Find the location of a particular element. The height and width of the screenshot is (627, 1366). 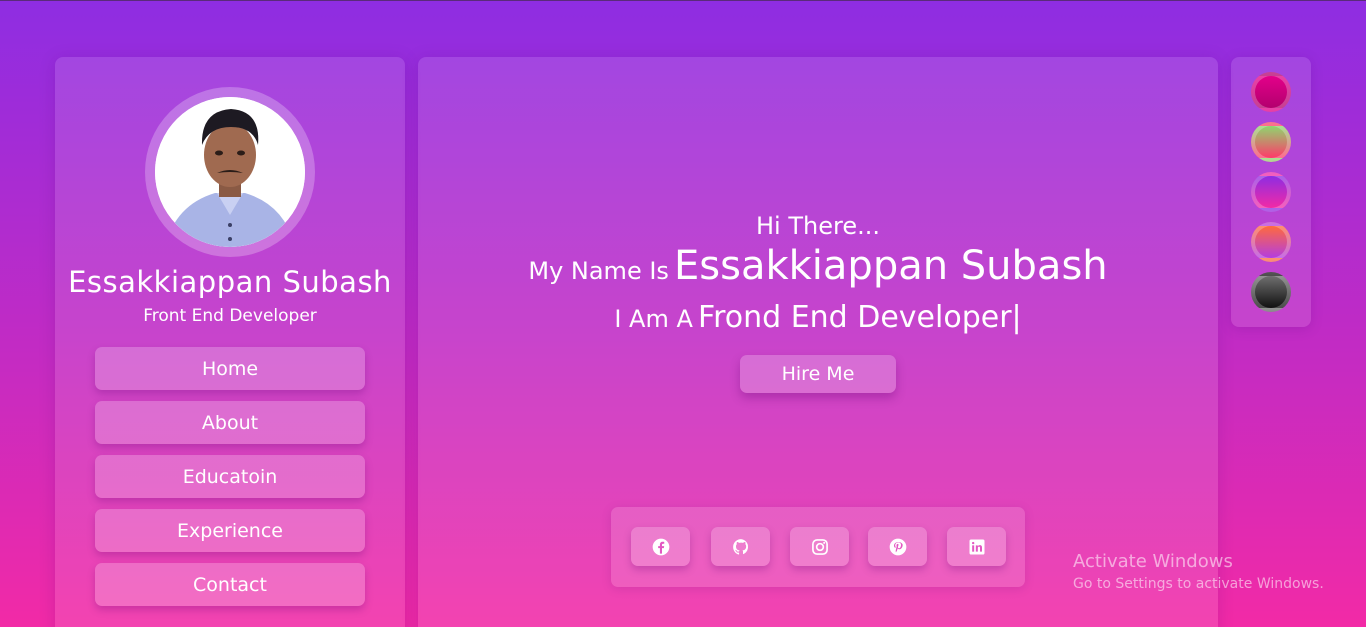

hero-role: I Am A Frond End Developer| is located at coordinates (818, 317).